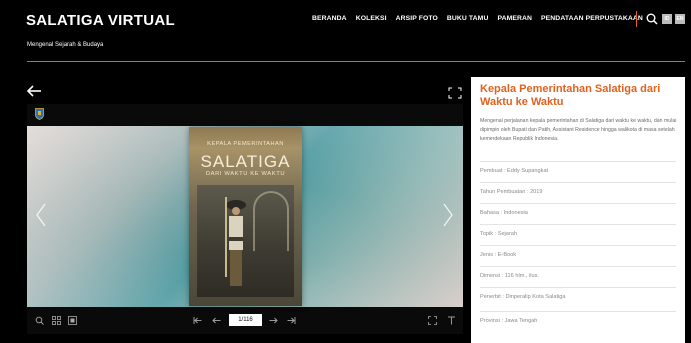 This screenshot has width=691, height=343. What do you see at coordinates (56, 320) in the screenshot?
I see `thumbnails-grid-icon` at bounding box center [56, 320].